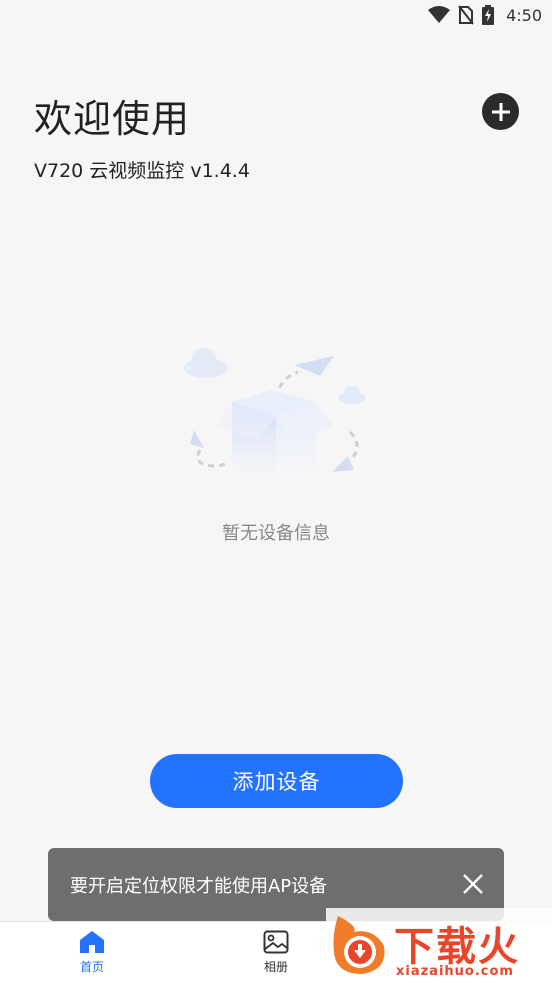  Describe the element at coordinates (276, 533) in the screenshot. I see `empty-state-message: 暂无设备信息` at that location.